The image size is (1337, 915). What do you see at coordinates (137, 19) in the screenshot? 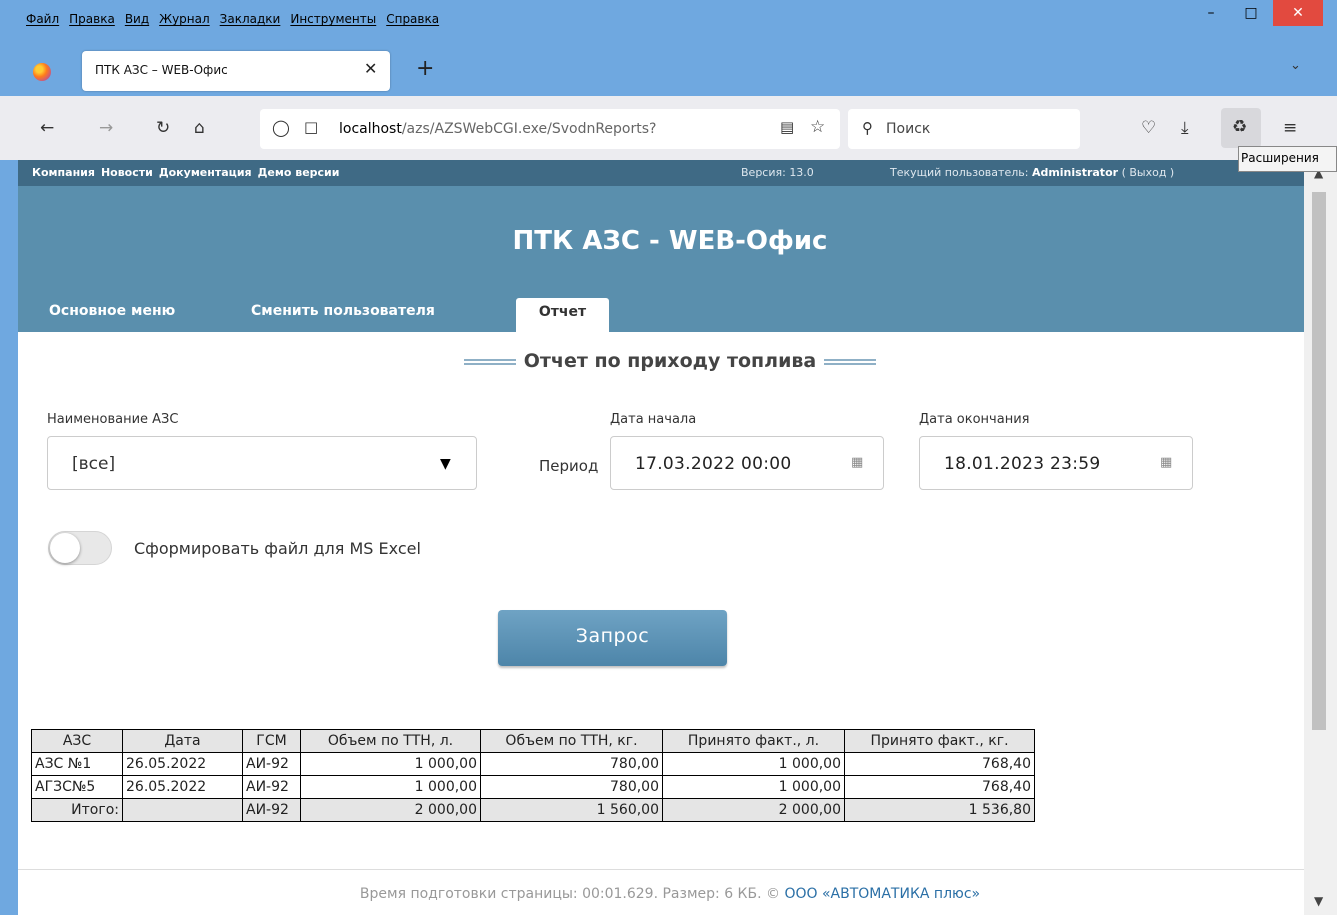
I see `menu-view: Вид` at bounding box center [137, 19].